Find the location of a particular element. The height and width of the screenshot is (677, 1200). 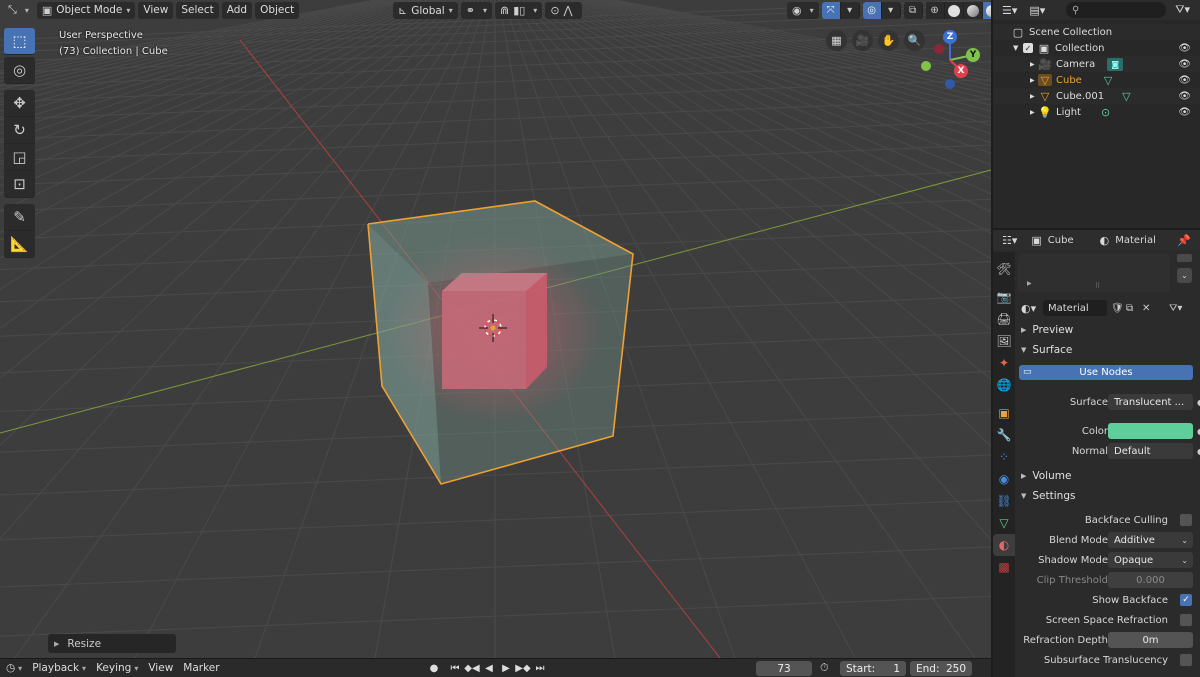

tool-cursor: ◎ is located at coordinates (19, 70).